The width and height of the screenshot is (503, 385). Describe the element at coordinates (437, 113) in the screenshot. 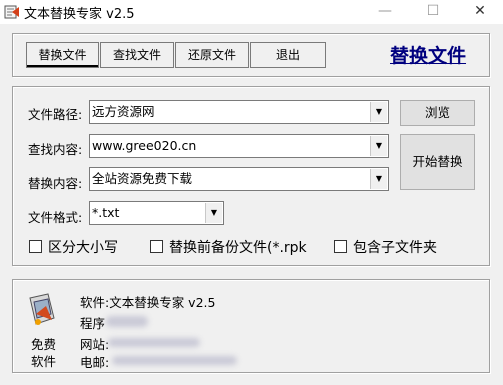

I see `browse-button: 浏览` at that location.